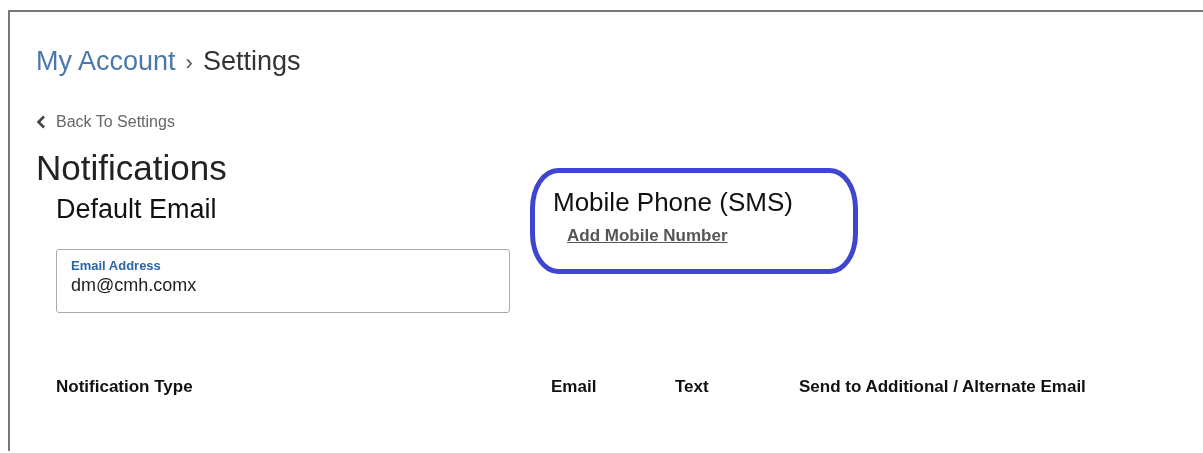  I want to click on column-header: Text, so click(692, 386).